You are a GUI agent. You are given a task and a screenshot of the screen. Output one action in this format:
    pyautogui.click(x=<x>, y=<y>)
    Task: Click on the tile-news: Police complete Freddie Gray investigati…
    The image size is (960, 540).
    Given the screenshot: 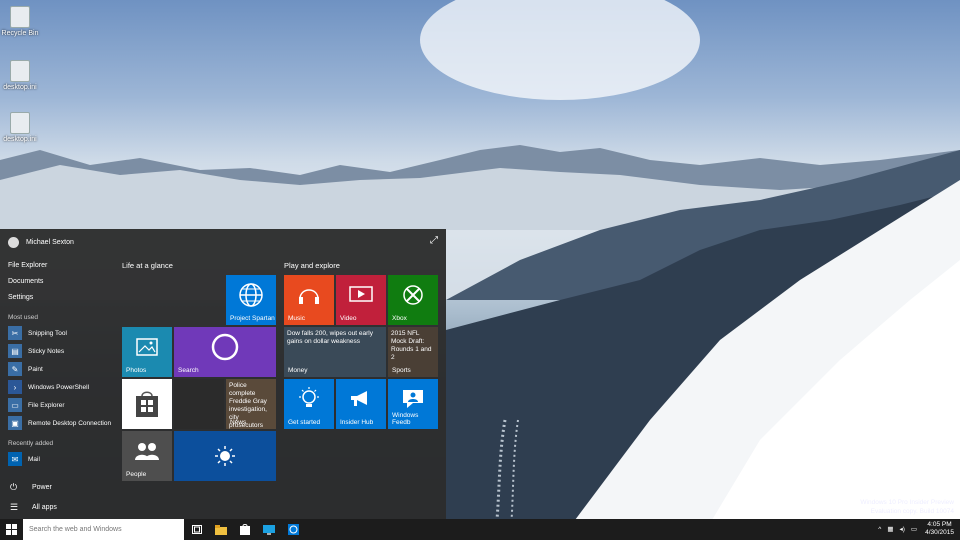 What is the action you would take?
    pyautogui.click(x=251, y=404)
    